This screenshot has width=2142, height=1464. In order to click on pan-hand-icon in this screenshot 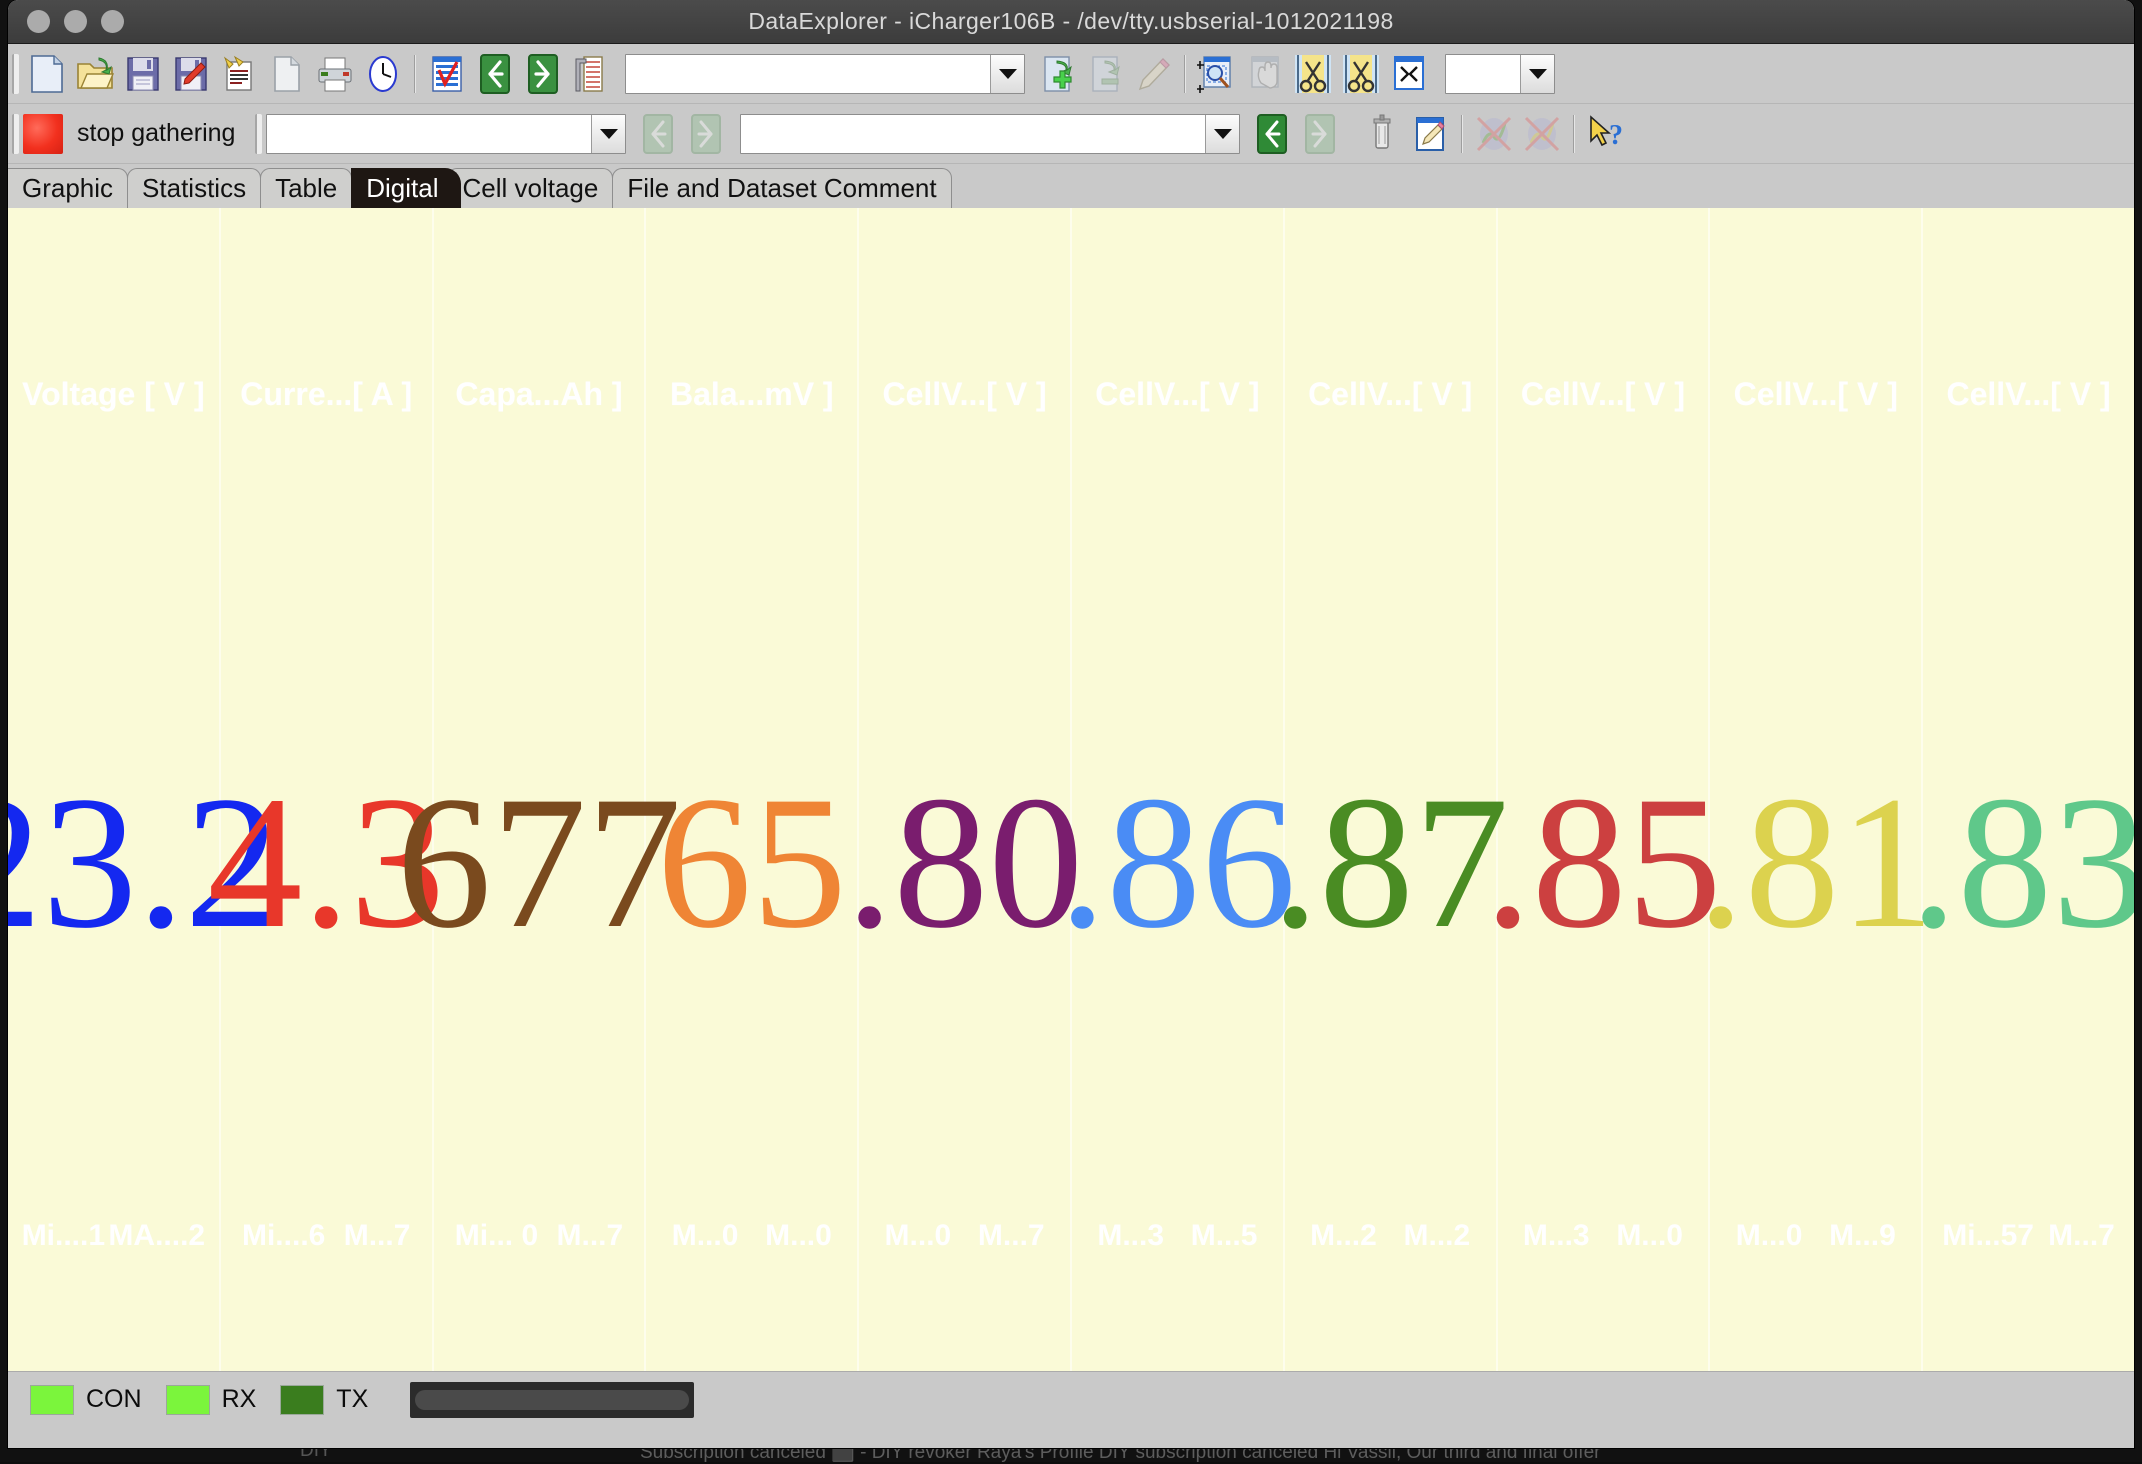, I will do `click(1265, 74)`.